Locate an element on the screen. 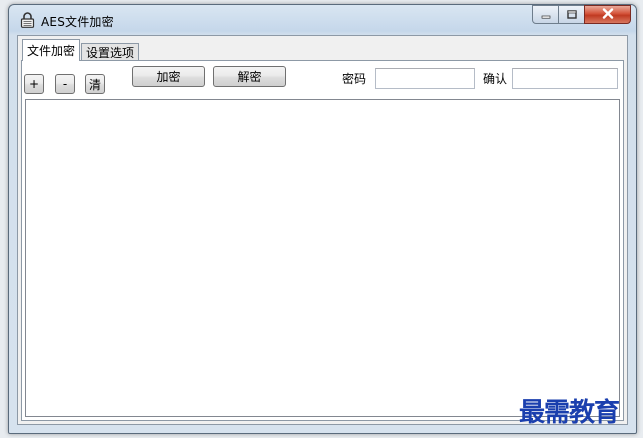  window-title: AES文件加密 is located at coordinates (77, 22).